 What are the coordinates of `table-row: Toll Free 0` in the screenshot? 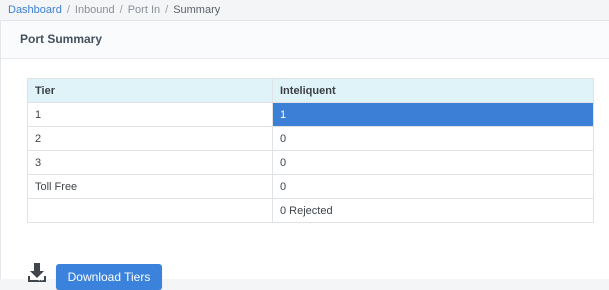 It's located at (310, 186).